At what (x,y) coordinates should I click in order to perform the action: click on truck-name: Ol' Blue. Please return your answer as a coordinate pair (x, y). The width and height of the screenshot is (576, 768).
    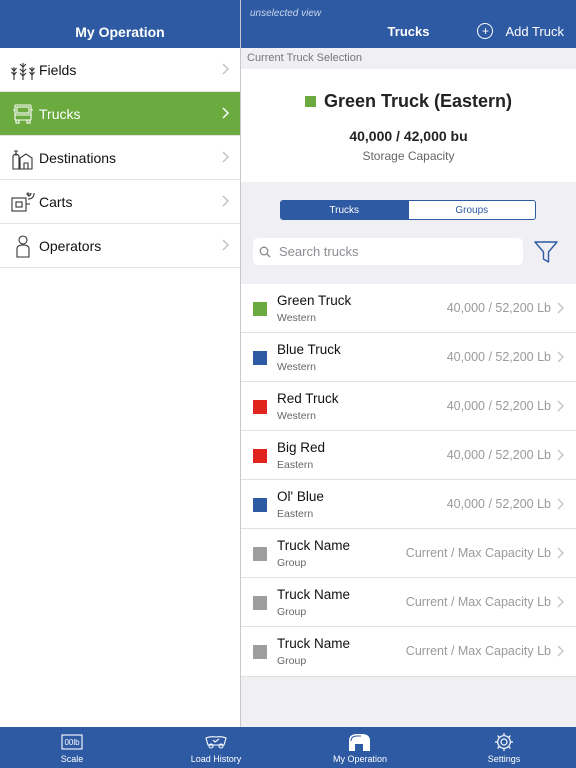
    Looking at the image, I should click on (300, 496).